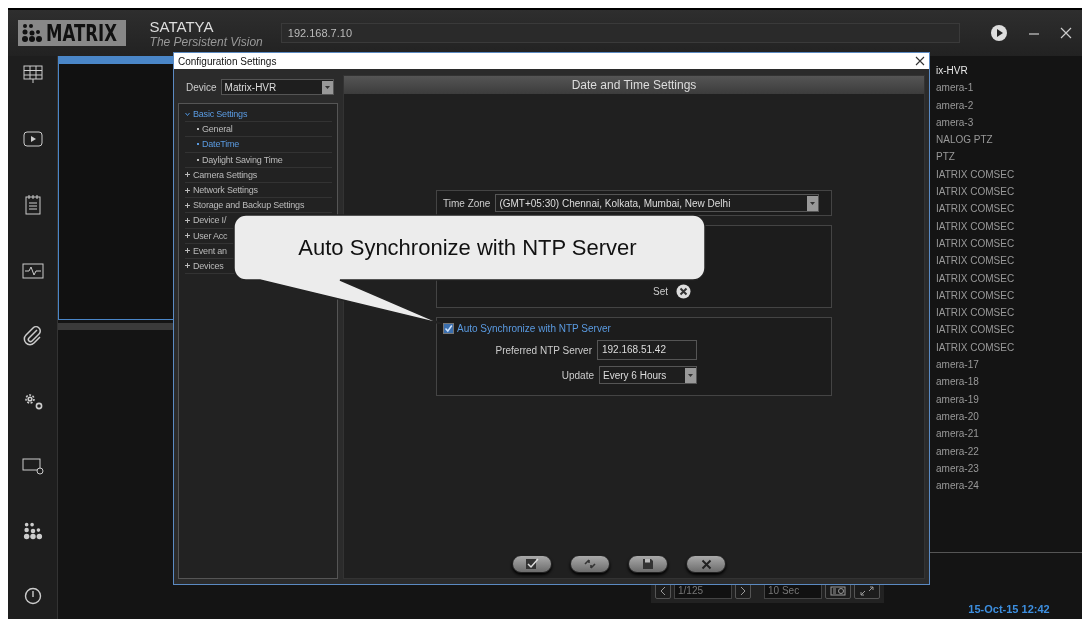 The height and width of the screenshot is (619, 1082). What do you see at coordinates (32, 204) in the screenshot?
I see `calendar-icon` at bounding box center [32, 204].